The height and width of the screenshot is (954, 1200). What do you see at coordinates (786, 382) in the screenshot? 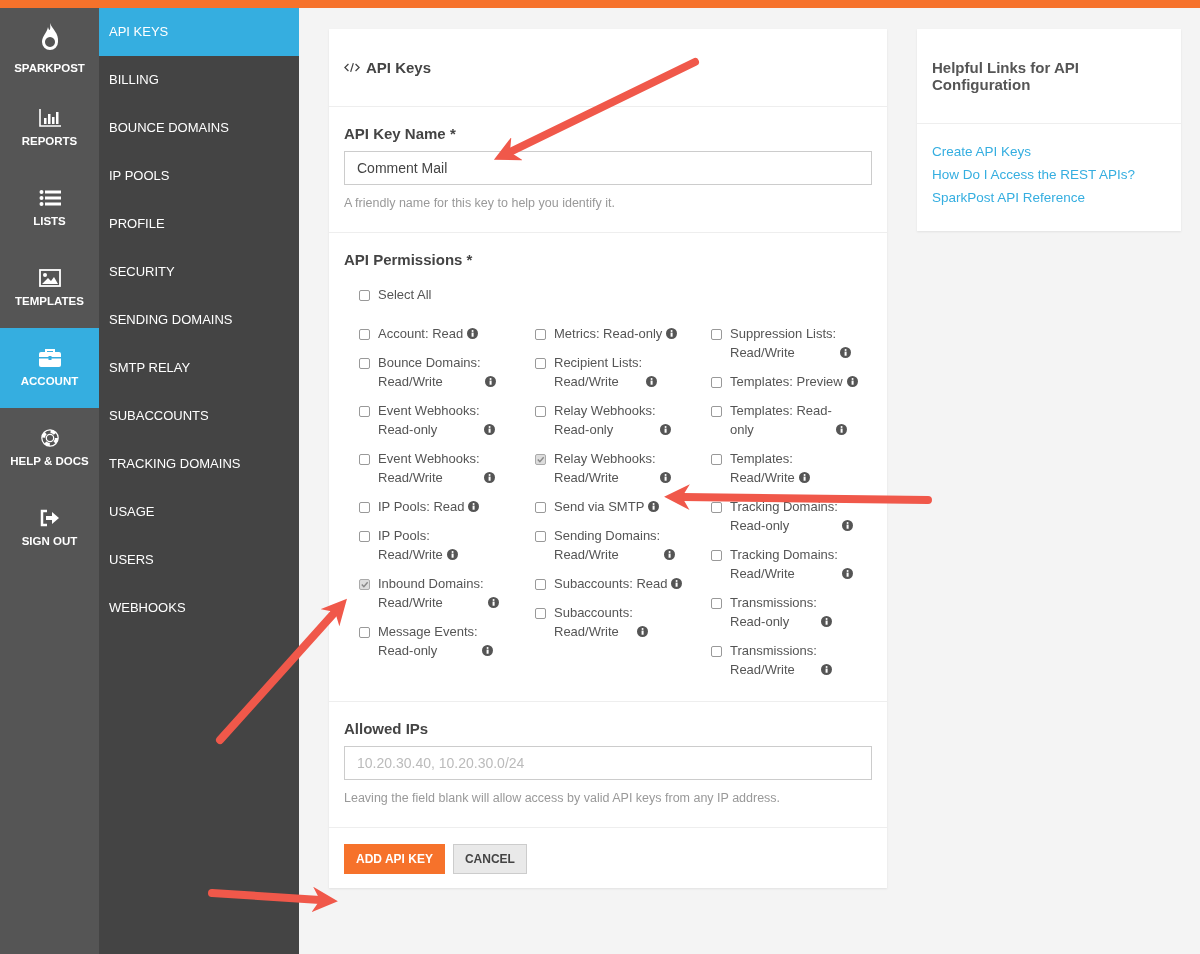
I see `permission-label: Templates: Preview` at bounding box center [786, 382].